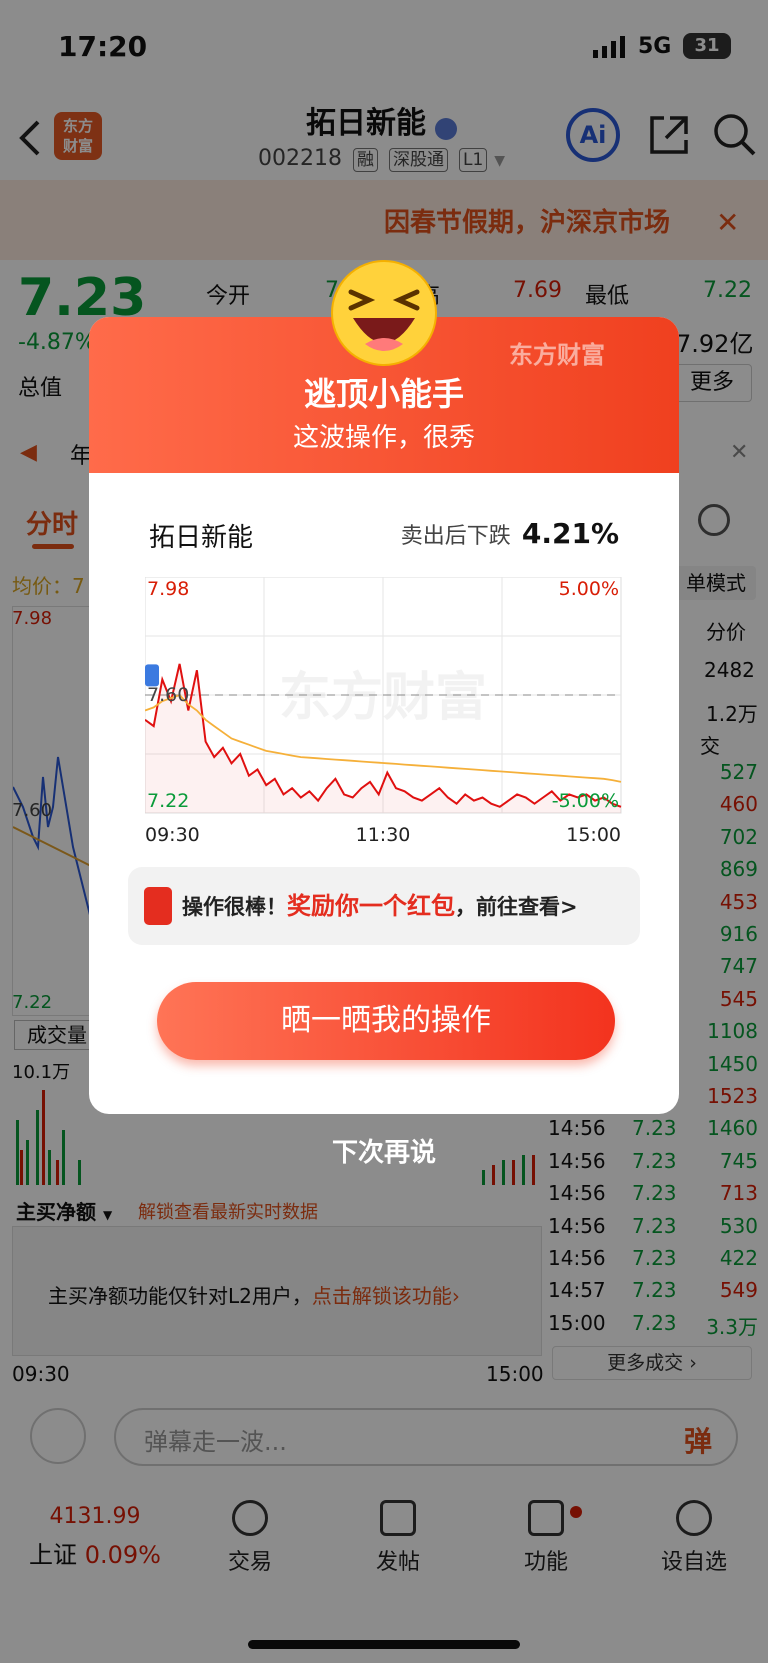  I want to click on dismiss-link: 下次再说, so click(384, 1150).